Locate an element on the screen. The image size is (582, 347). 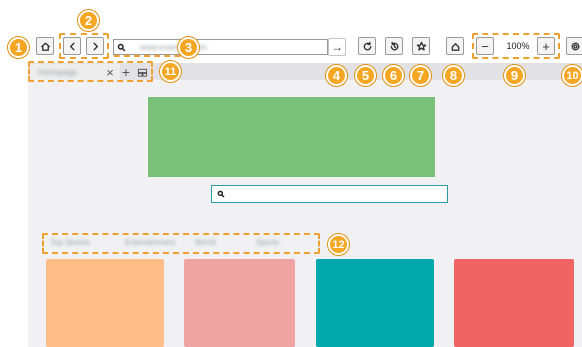
home-button is located at coordinates (45, 46).